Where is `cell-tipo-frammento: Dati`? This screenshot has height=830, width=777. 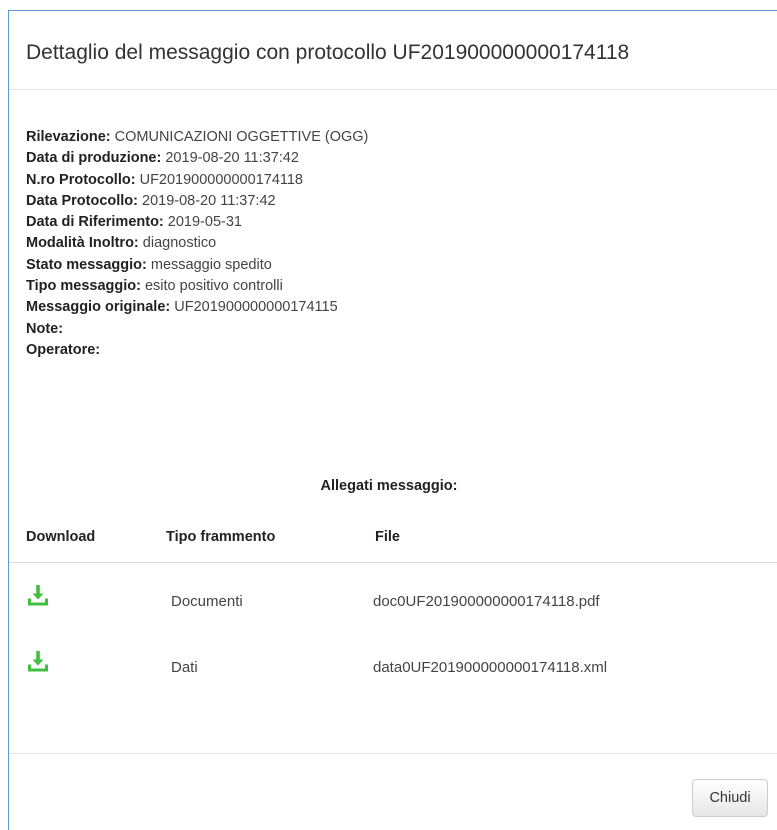 cell-tipo-frammento: Dati is located at coordinates (184, 667).